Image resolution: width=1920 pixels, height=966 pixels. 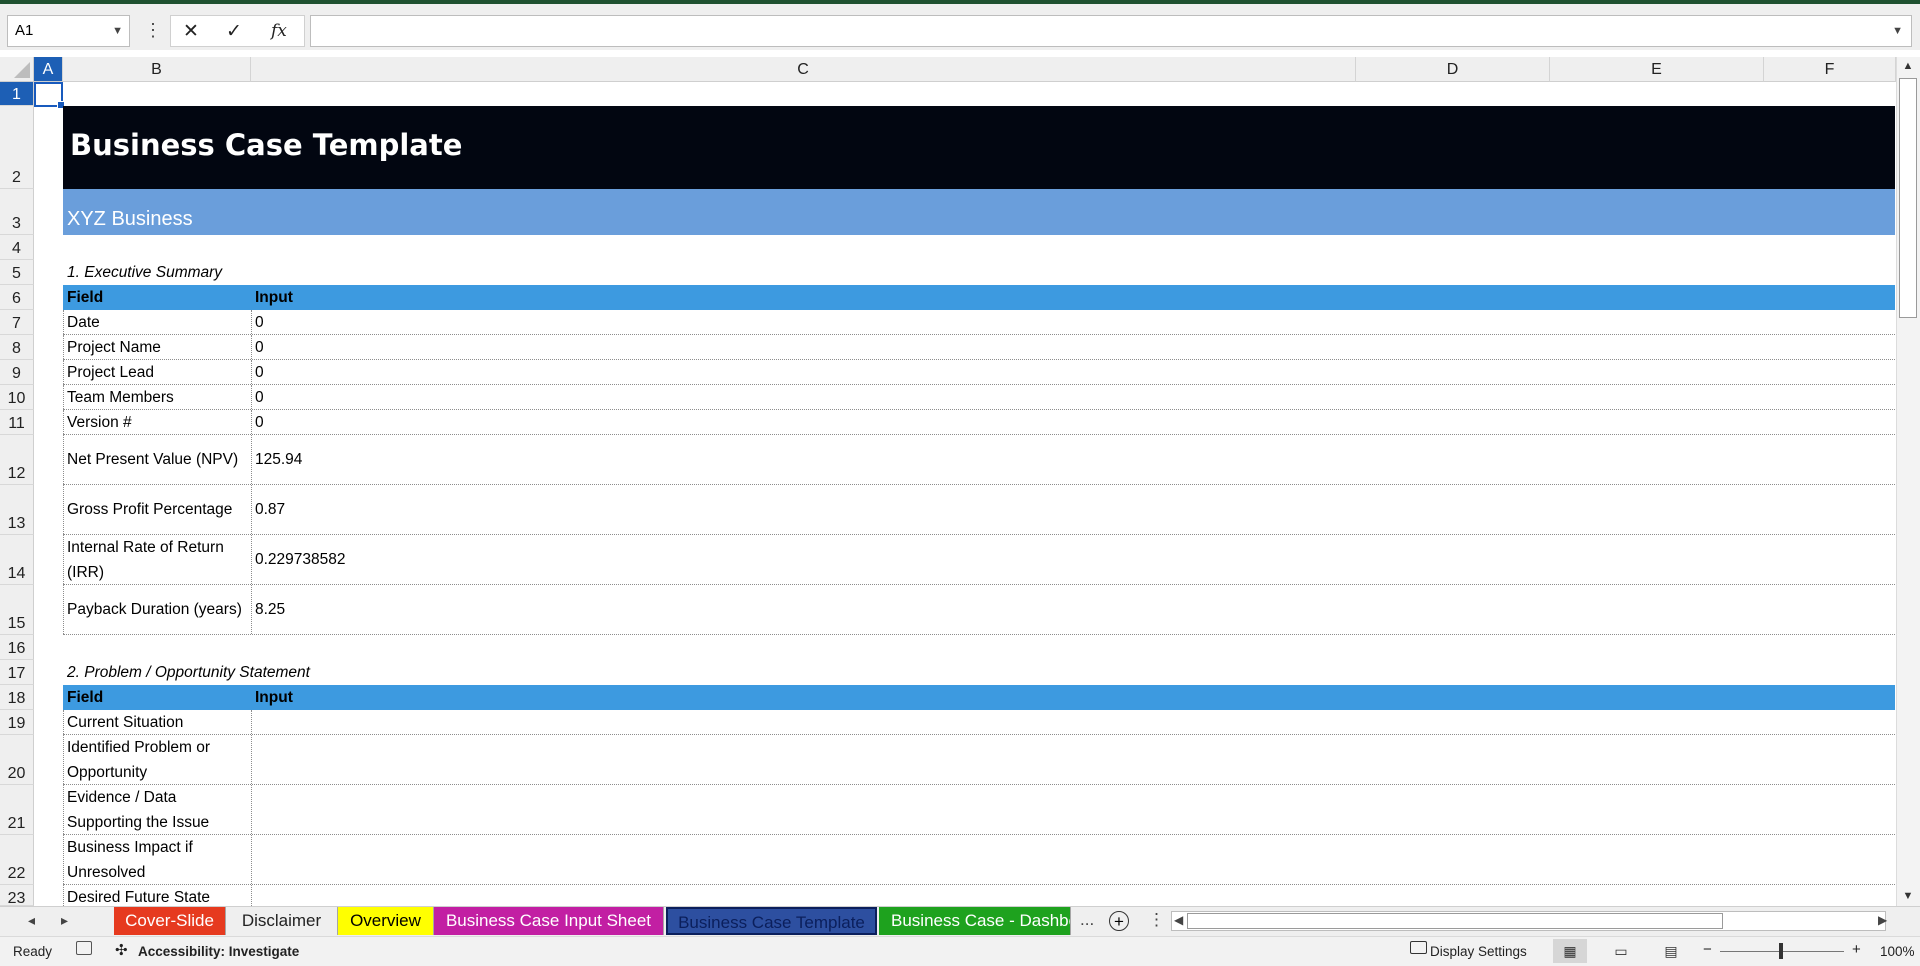 What do you see at coordinates (17, 760) in the screenshot?
I see `row-header: 20` at bounding box center [17, 760].